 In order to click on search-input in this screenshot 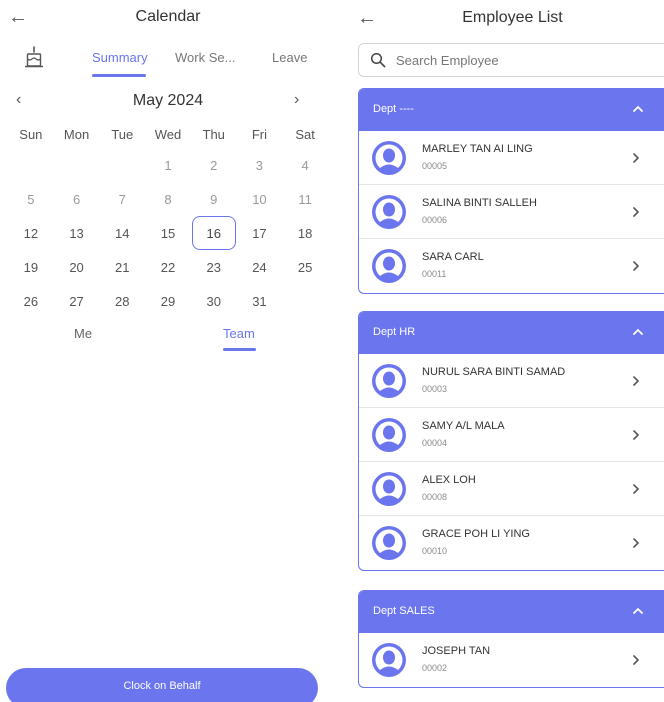, I will do `click(516, 60)`.